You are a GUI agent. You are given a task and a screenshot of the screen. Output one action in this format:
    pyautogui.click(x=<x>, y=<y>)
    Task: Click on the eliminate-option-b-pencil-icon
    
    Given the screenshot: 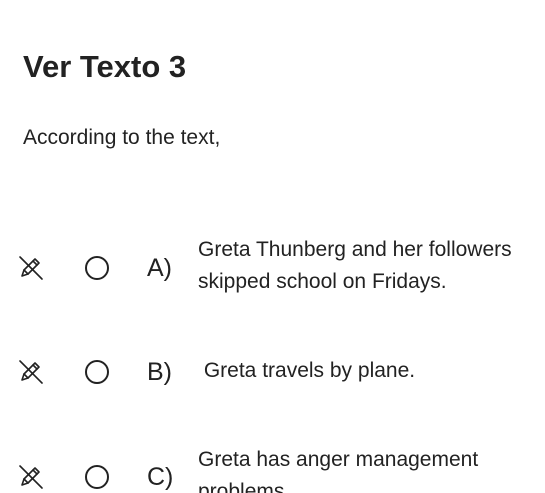 What is the action you would take?
    pyautogui.click(x=31, y=371)
    